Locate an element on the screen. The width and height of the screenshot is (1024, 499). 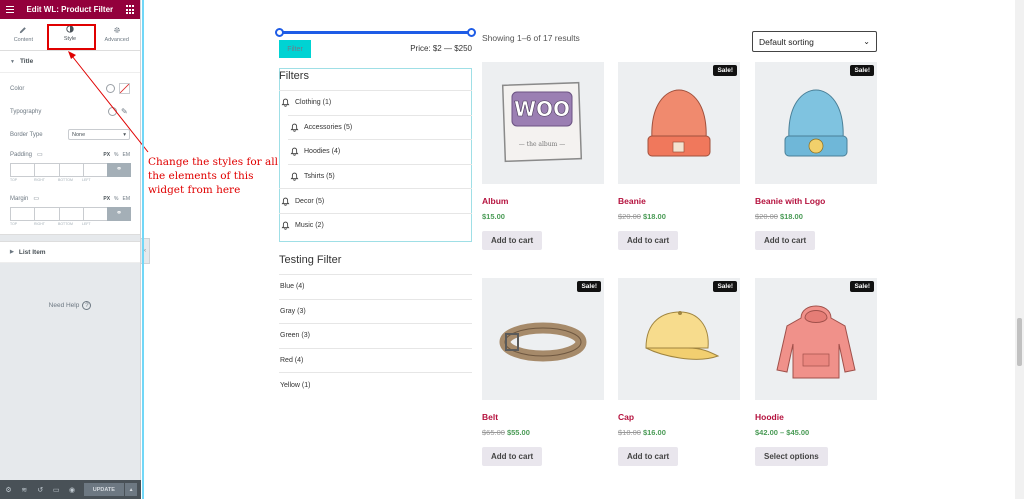
hoodie-image-icon is located at coordinates (816, 342).